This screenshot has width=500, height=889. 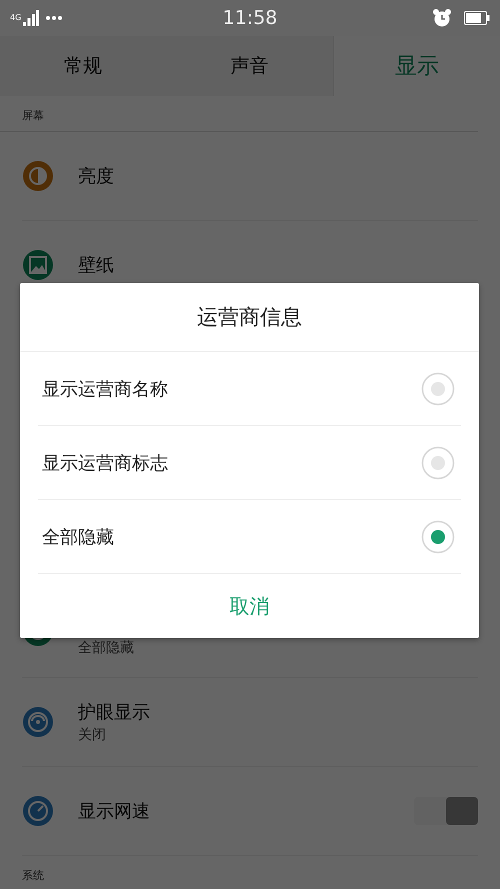 I want to click on tab: 声音, so click(x=249, y=66).